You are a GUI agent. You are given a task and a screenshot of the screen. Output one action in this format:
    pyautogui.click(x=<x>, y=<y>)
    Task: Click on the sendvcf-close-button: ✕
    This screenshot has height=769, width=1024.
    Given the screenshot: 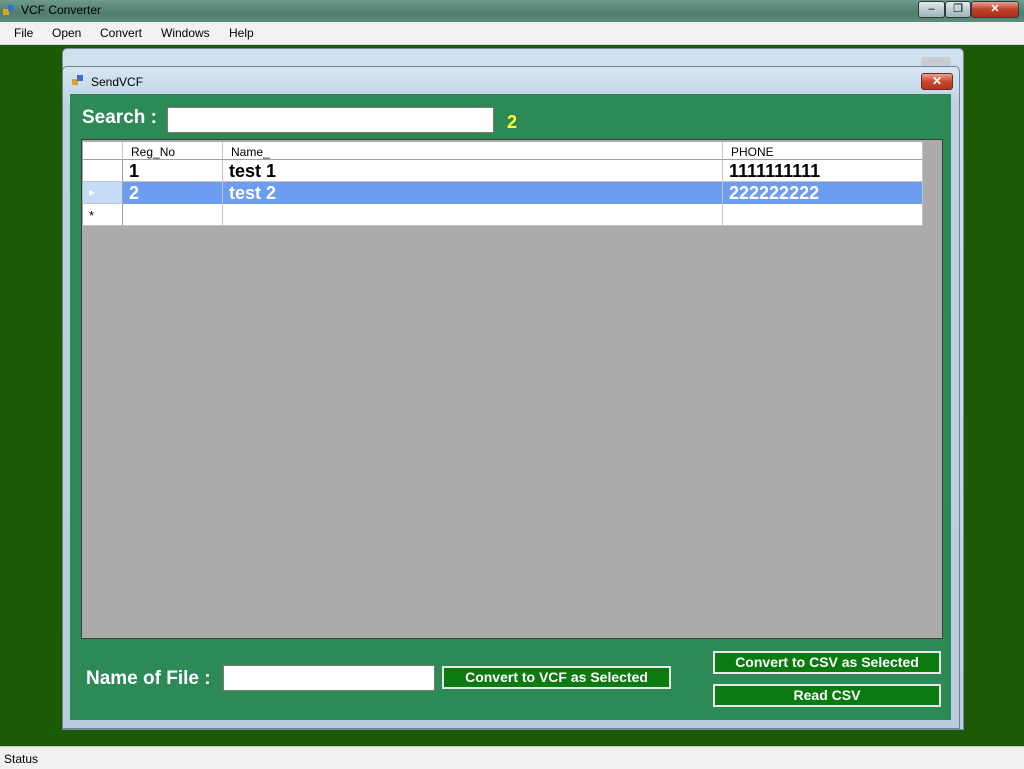 What is the action you would take?
    pyautogui.click(x=937, y=81)
    